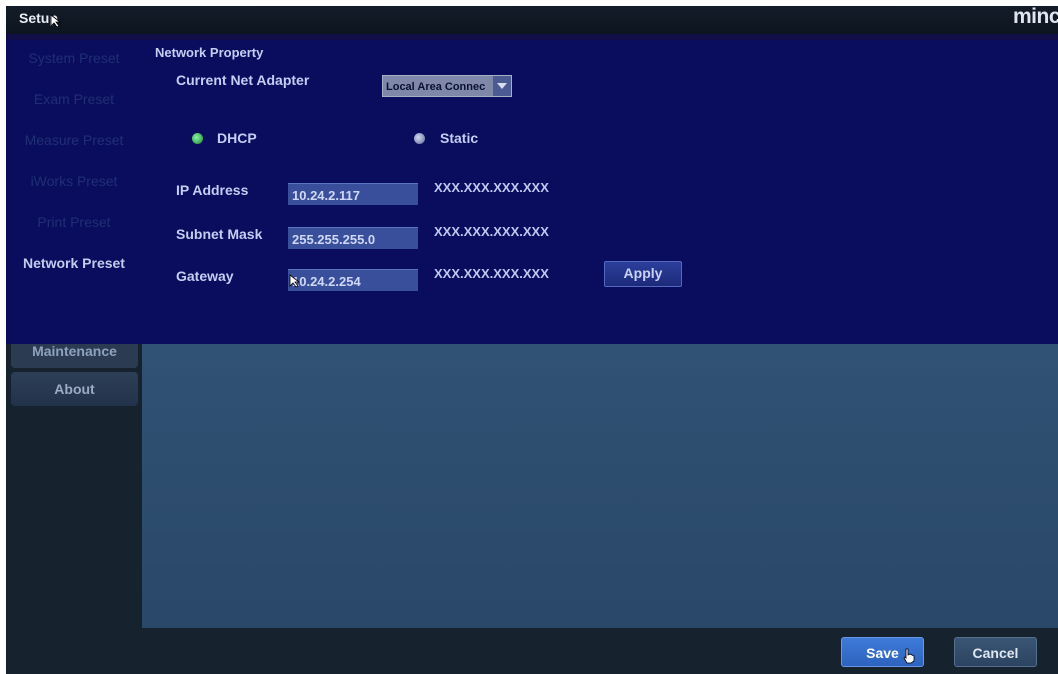  Describe the element at coordinates (353, 238) in the screenshot. I see `subnet-mask-field: 255.255.255.0` at that location.